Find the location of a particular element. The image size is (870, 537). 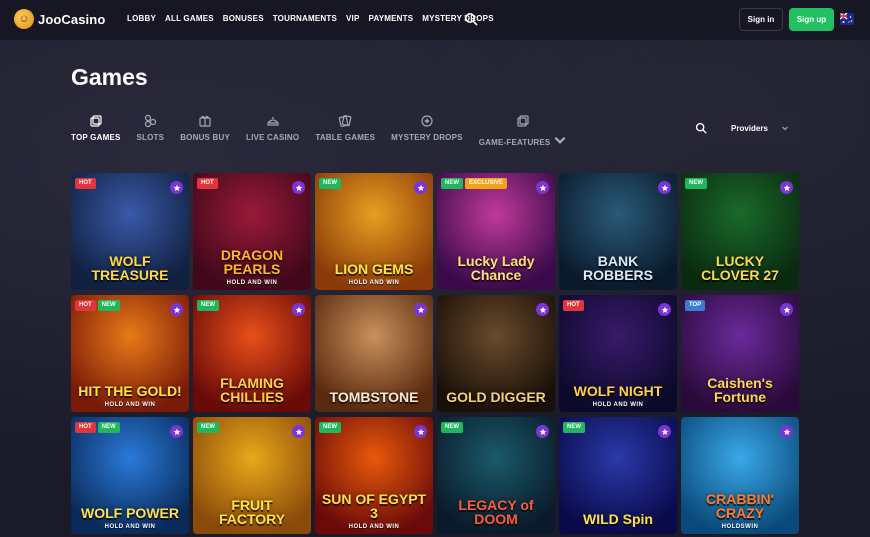

tab-slots: SLOTS is located at coordinates (151, 133).